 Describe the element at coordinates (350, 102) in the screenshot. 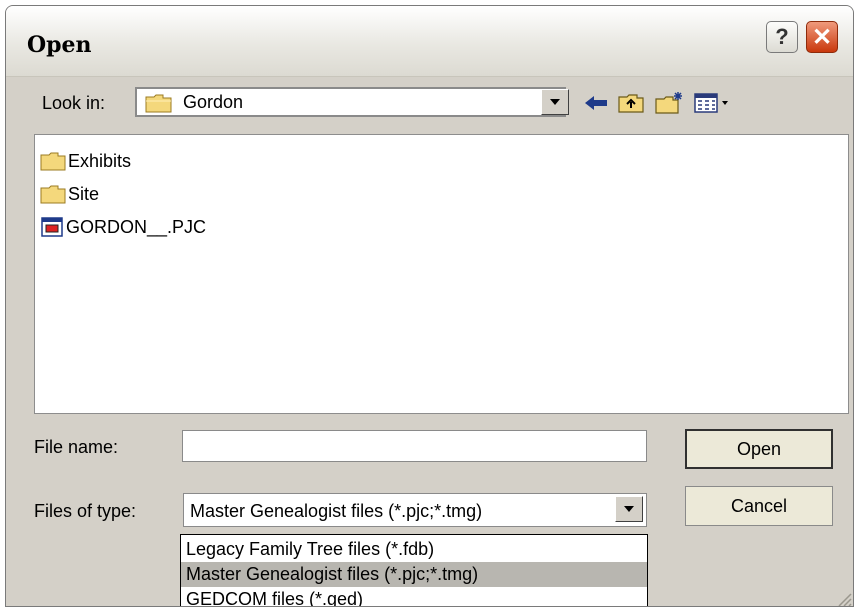

I see `look-in-combo: Gordon` at that location.